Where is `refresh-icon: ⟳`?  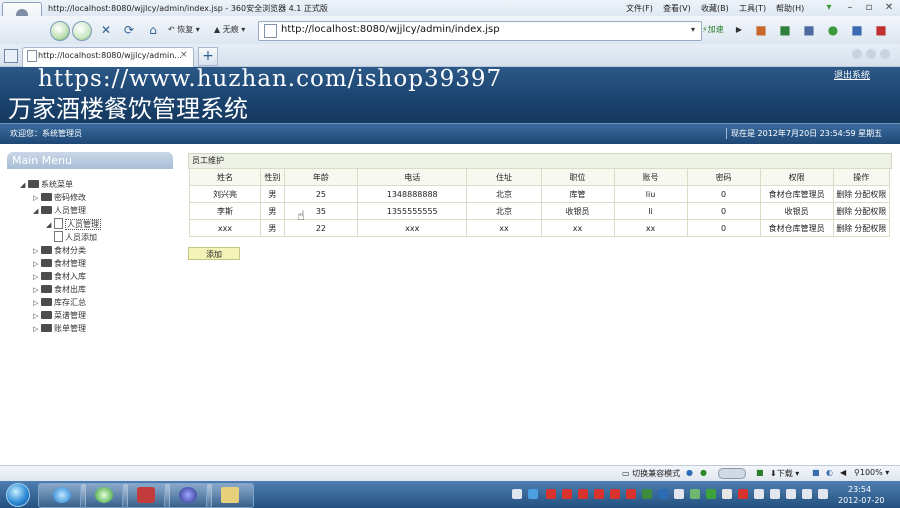 refresh-icon: ⟳ is located at coordinates (129, 30).